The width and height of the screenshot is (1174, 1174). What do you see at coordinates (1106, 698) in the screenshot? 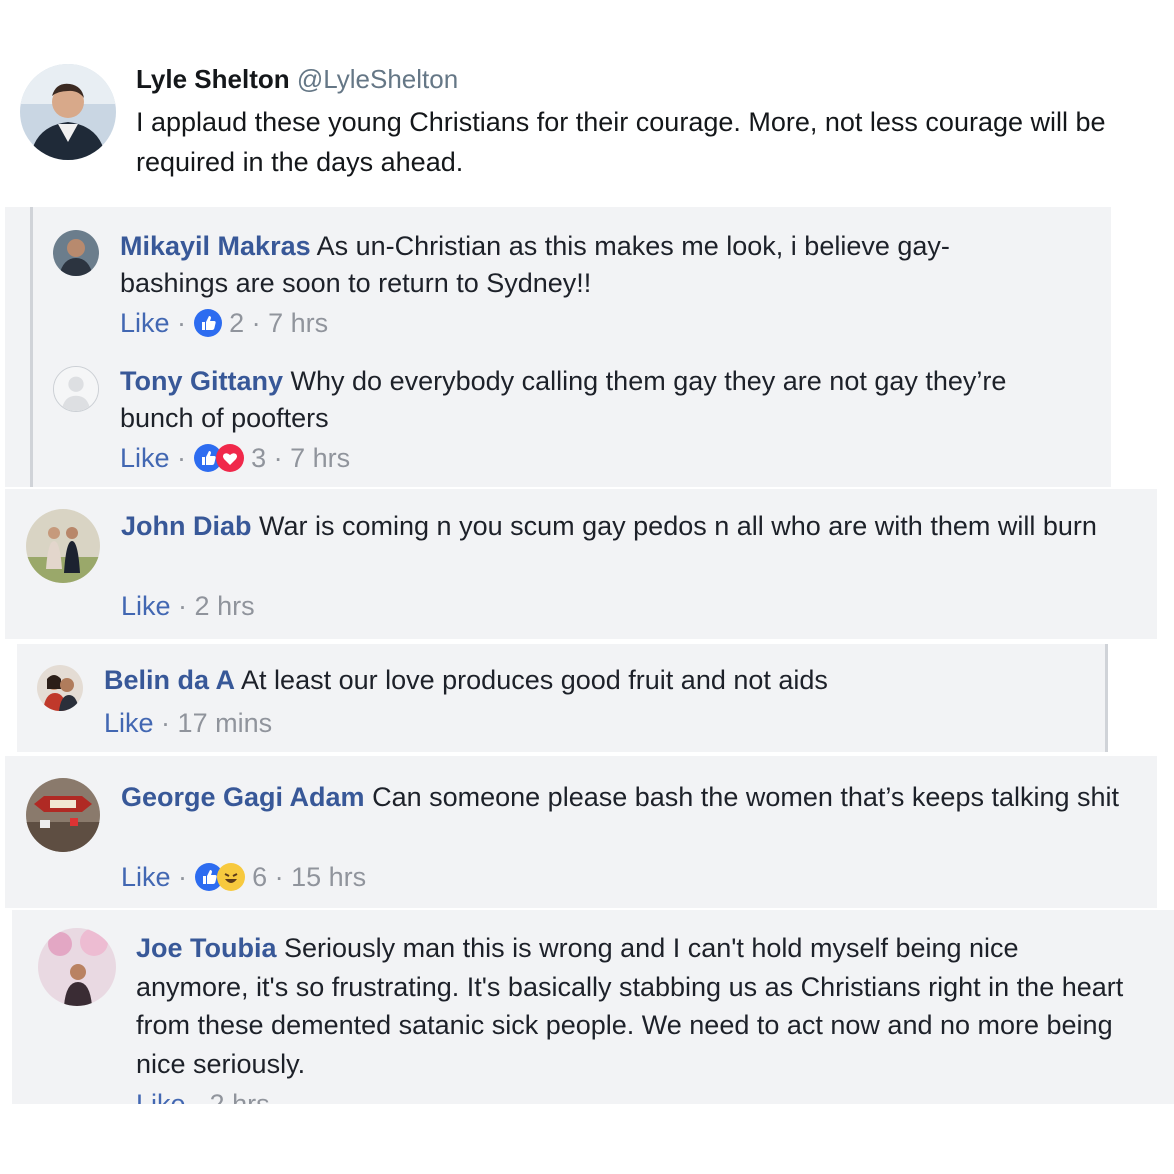
I see `thread-line-belinda-right` at bounding box center [1106, 698].